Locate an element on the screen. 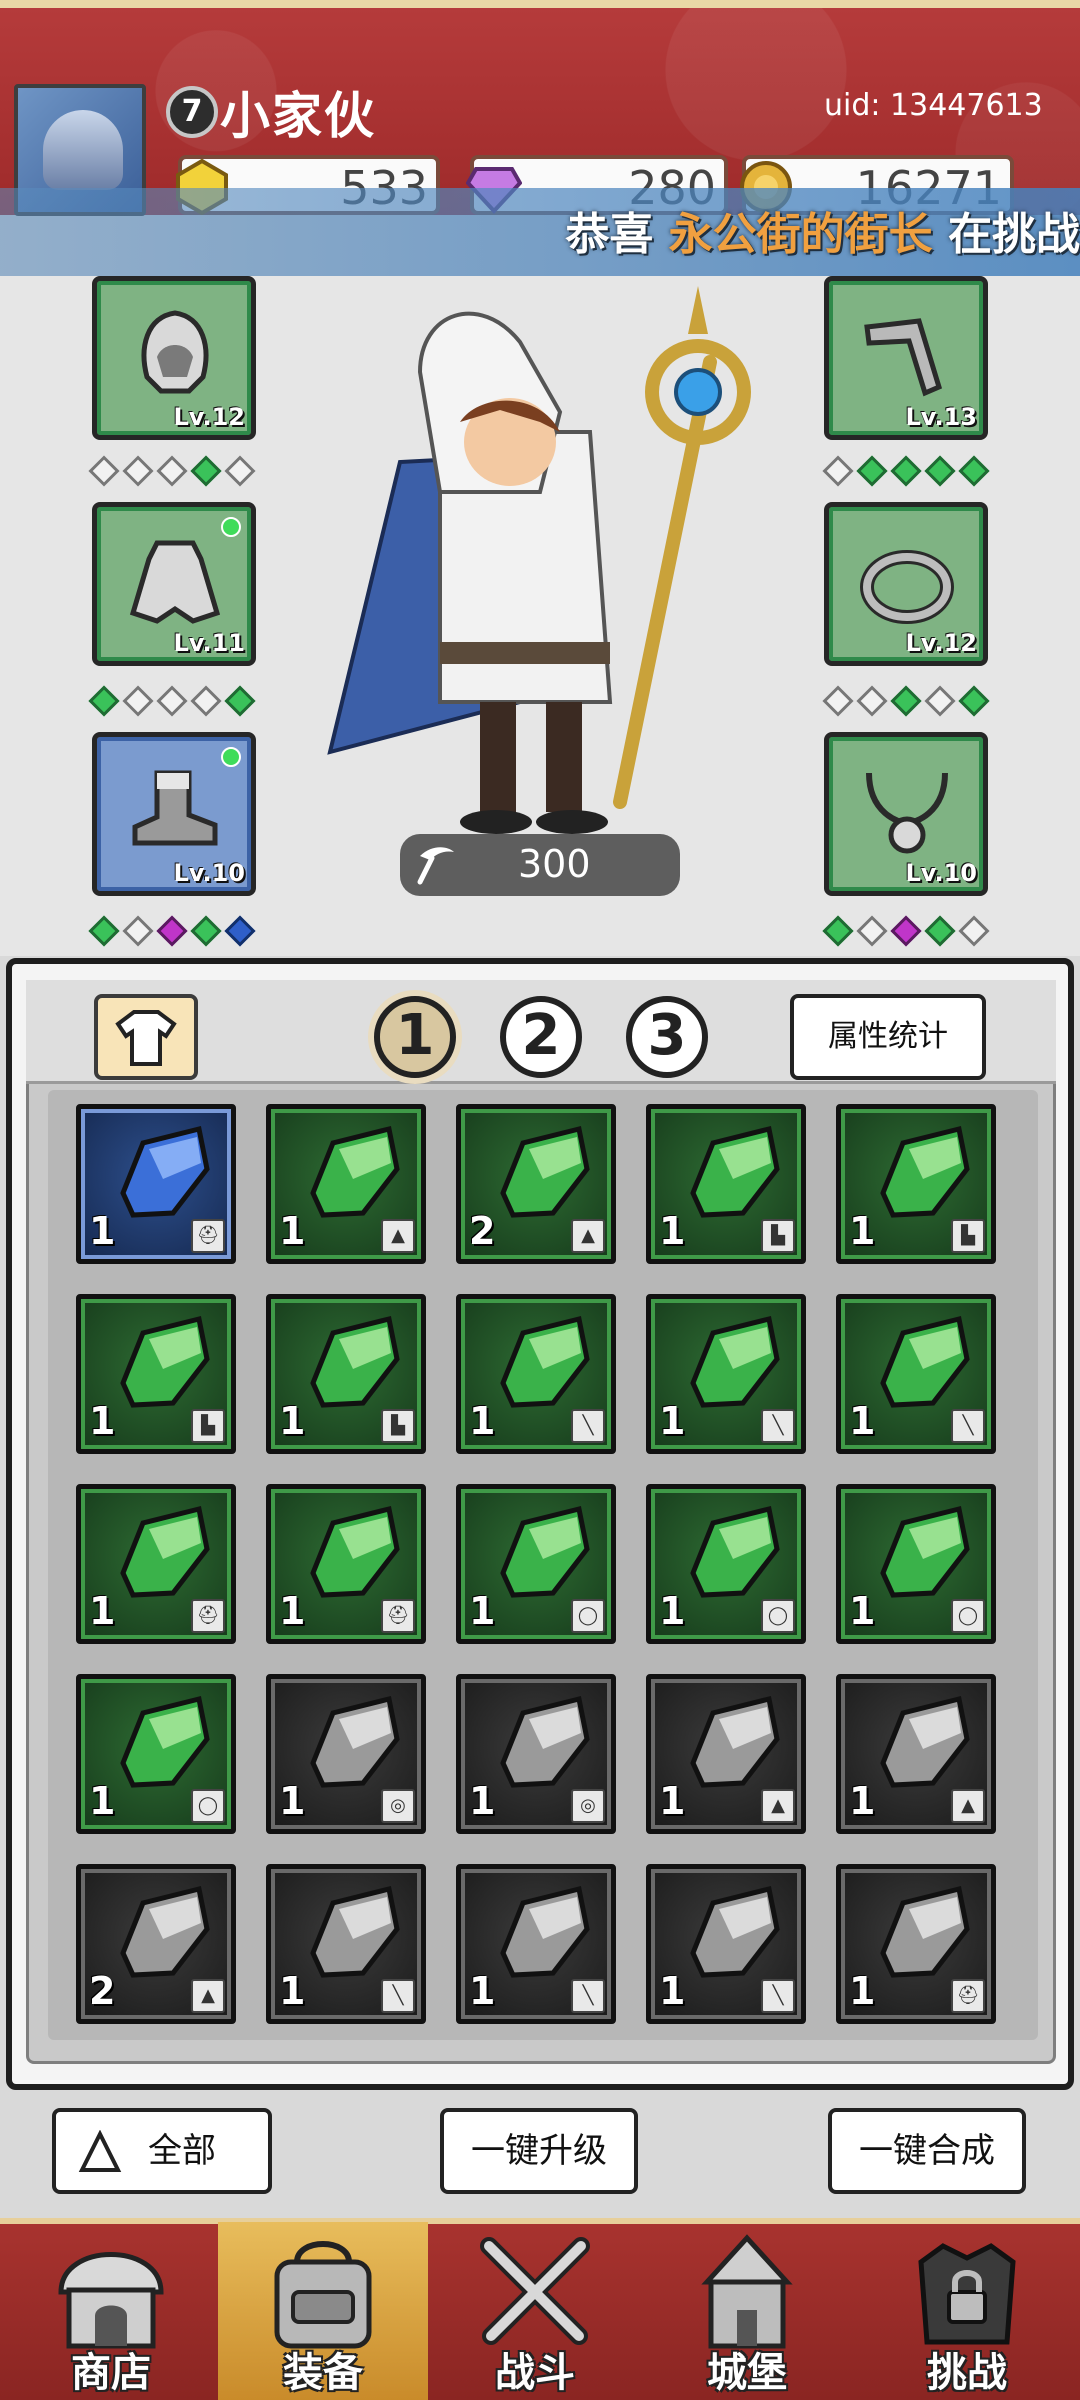 The image size is (1080, 2400). equip-slot-hood: Lv.12 is located at coordinates (174, 358).